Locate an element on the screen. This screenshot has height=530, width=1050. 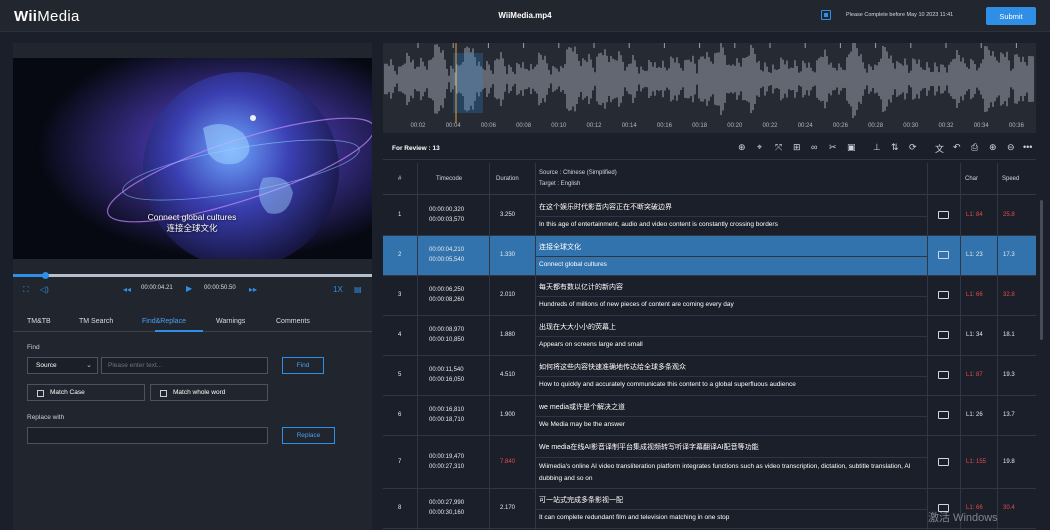
target-text: Connect global cultures is located at coordinates (731, 265).